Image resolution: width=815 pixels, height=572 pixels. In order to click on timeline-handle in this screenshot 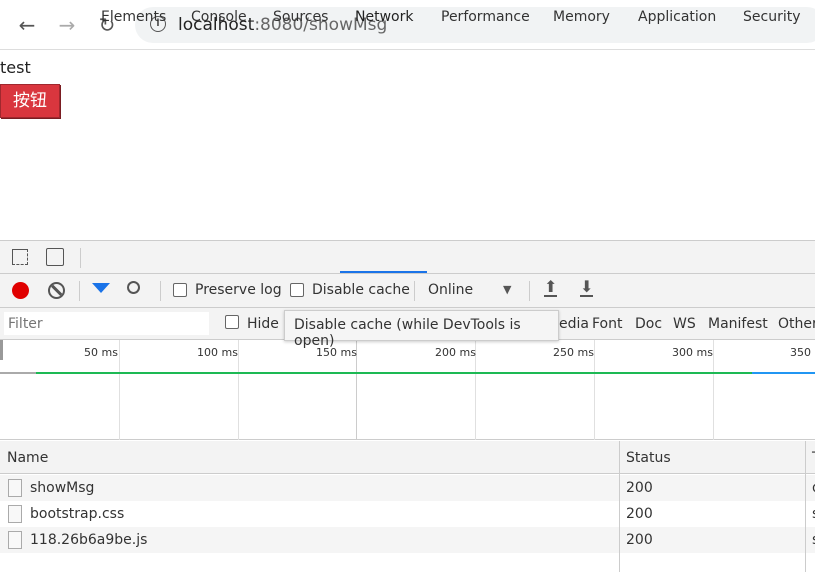, I will do `click(1, 350)`.